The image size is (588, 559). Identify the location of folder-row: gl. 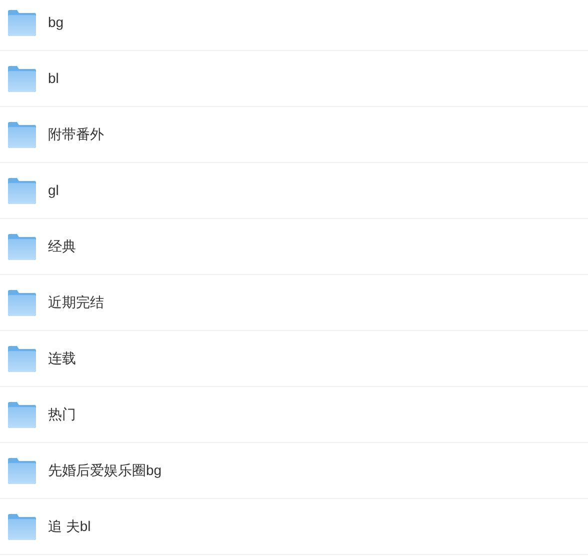
(294, 191).